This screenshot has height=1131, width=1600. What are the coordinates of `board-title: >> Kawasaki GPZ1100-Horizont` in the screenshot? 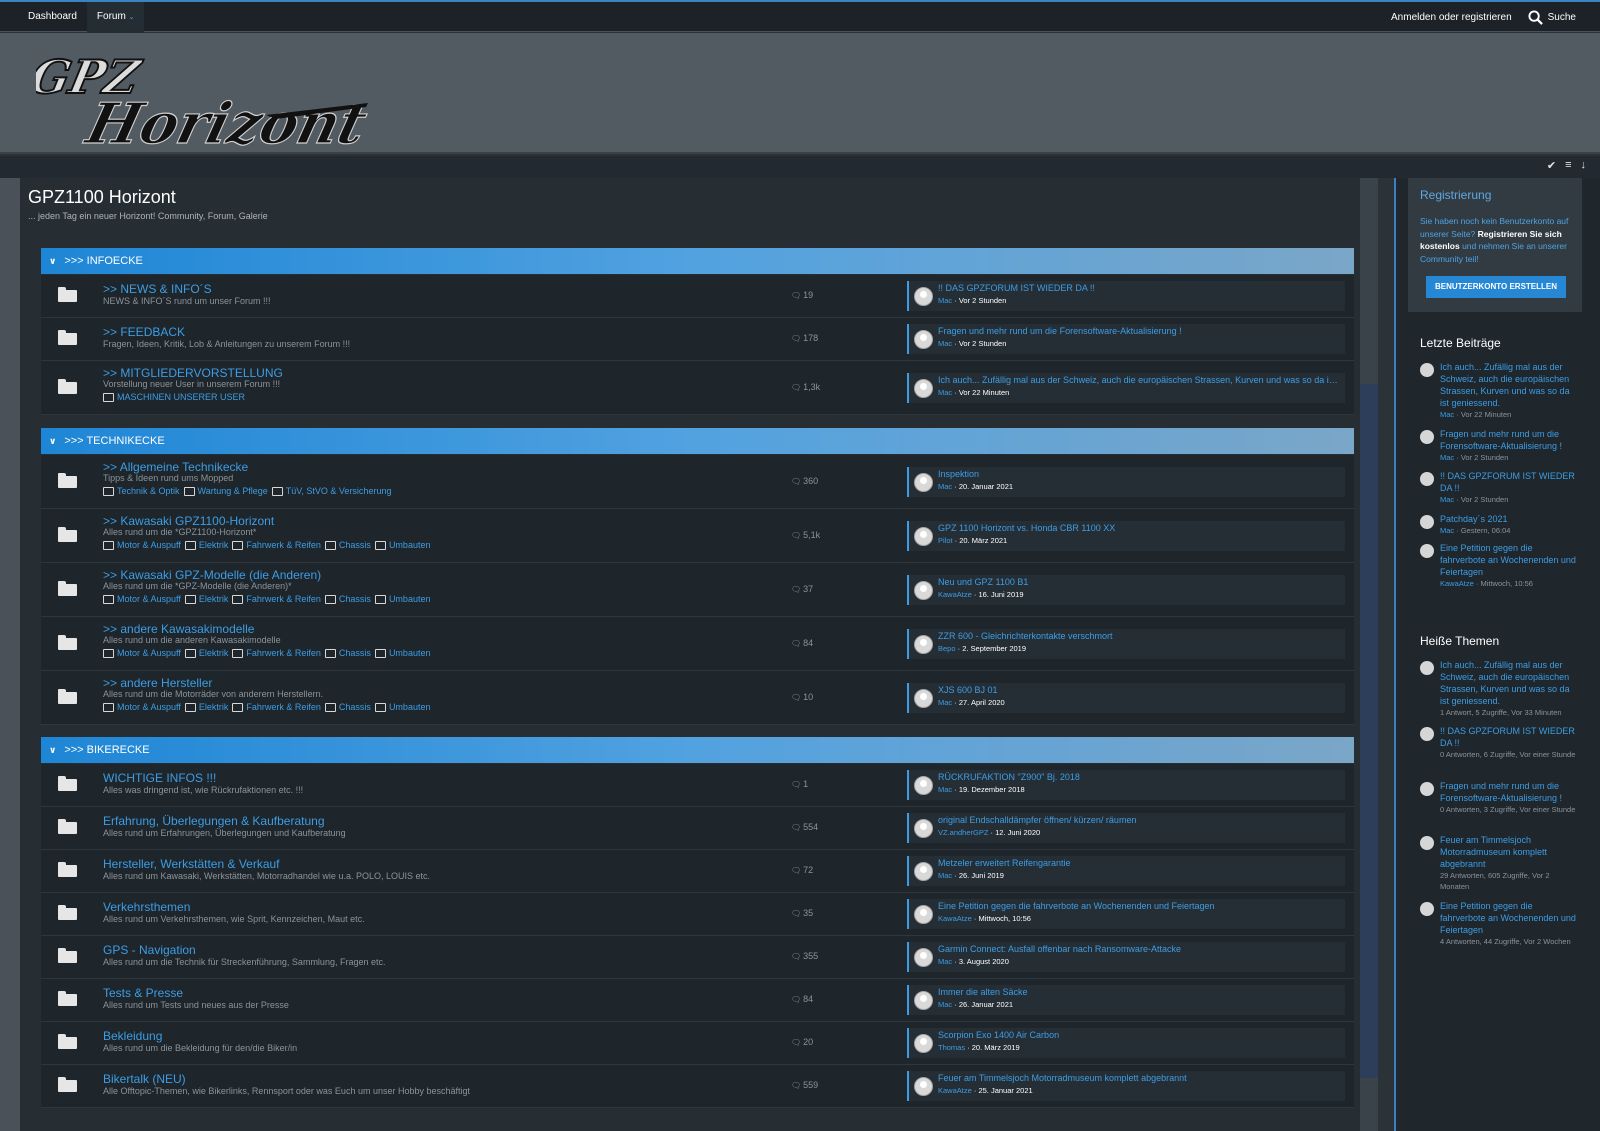 It's located at (188, 521).